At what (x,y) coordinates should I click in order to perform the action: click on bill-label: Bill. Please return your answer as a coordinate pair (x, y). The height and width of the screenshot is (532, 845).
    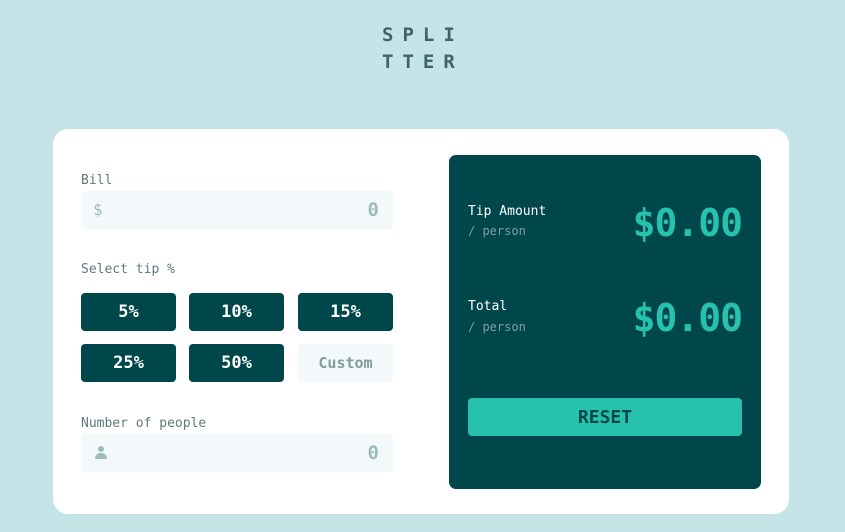
    Looking at the image, I should click on (97, 180).